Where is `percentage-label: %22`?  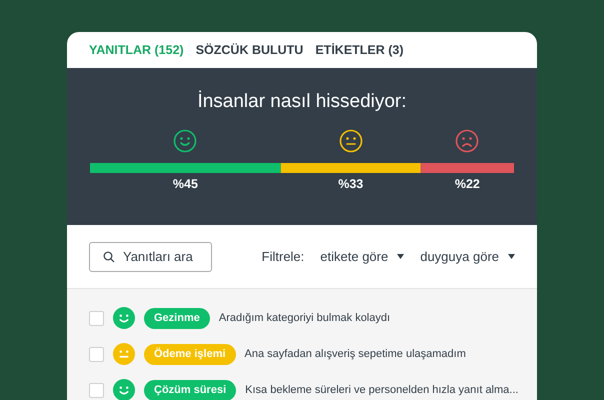 percentage-label: %22 is located at coordinates (467, 183).